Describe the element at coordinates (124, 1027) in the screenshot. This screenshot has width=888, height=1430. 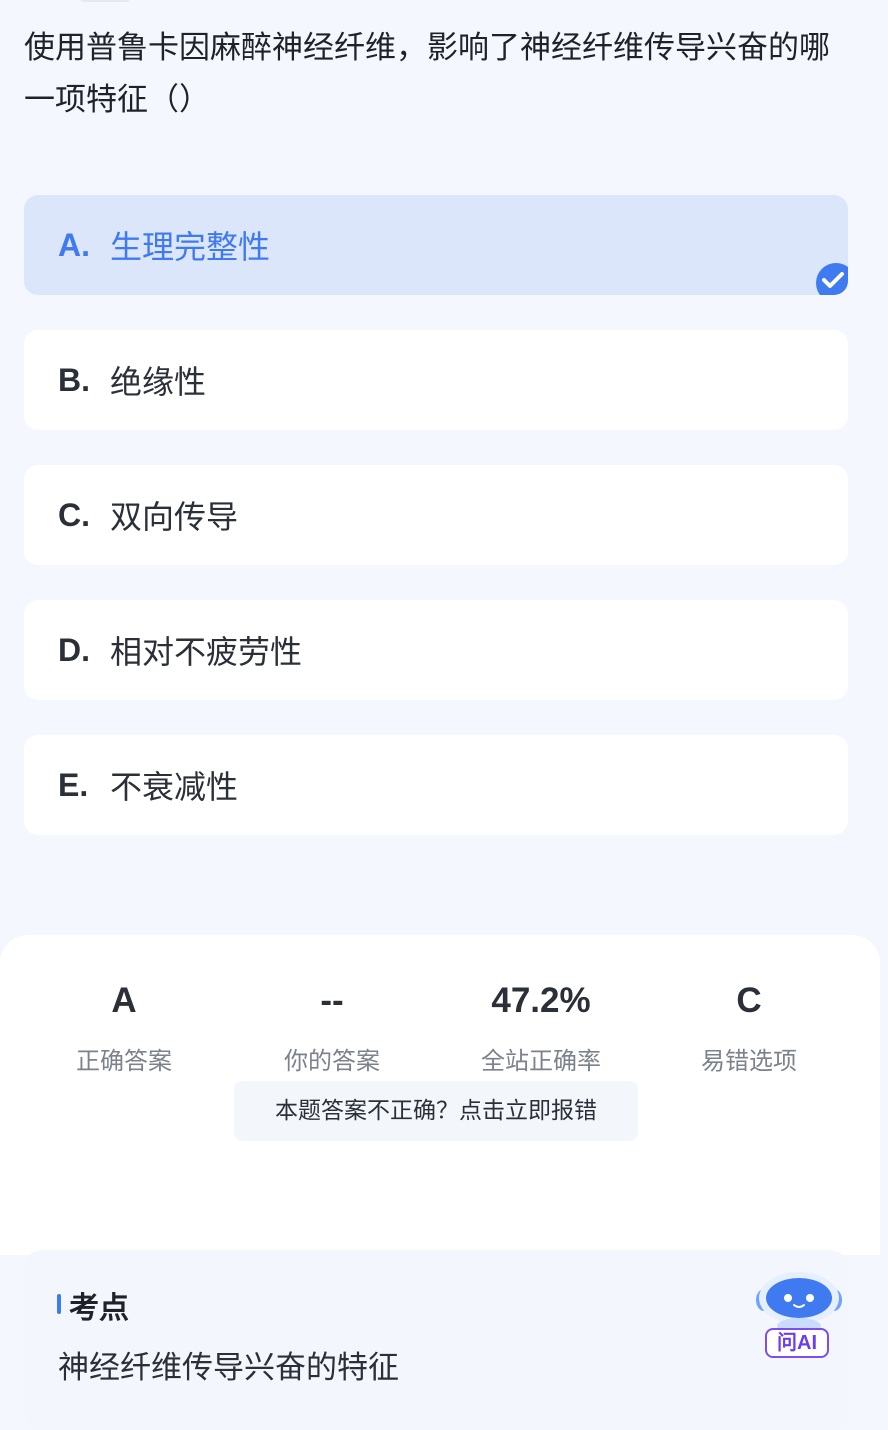
I see `stat-correct-answer: A 正确答案` at that location.